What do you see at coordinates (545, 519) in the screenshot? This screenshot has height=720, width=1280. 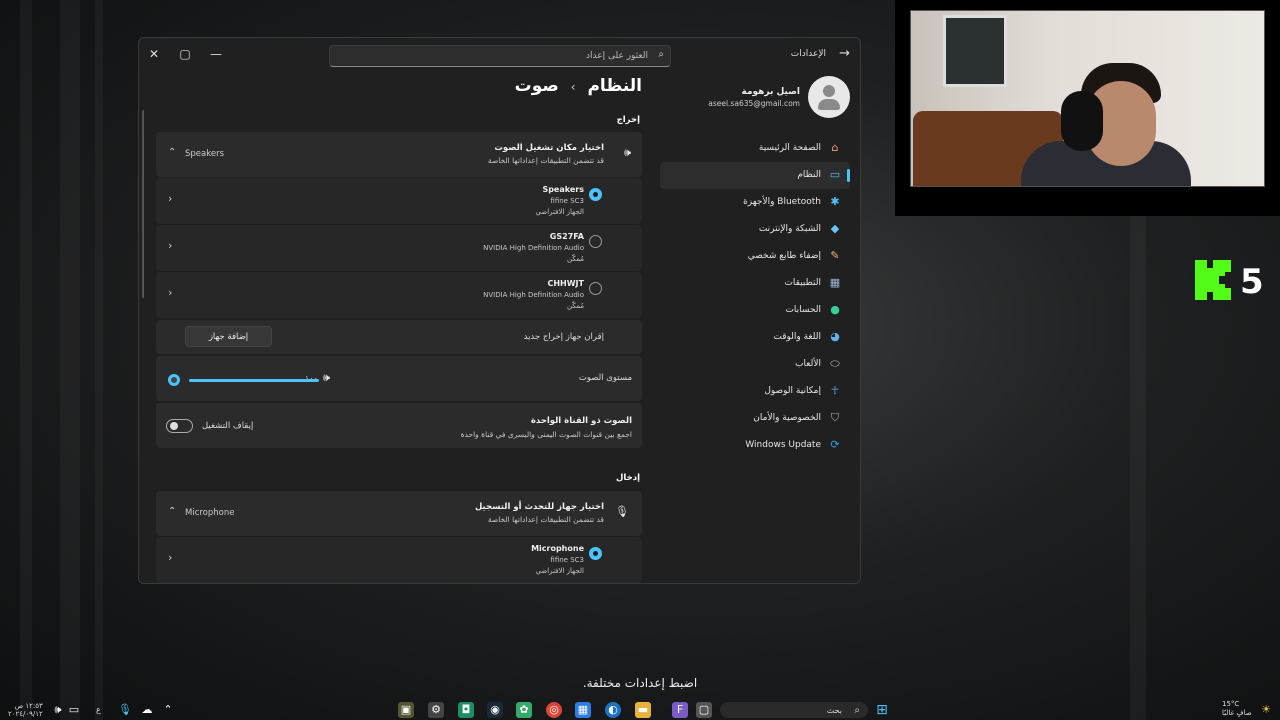 I see `input-choose-subtitle: قد تتضمن التطبيقات إعداداتها الخاصة` at bounding box center [545, 519].